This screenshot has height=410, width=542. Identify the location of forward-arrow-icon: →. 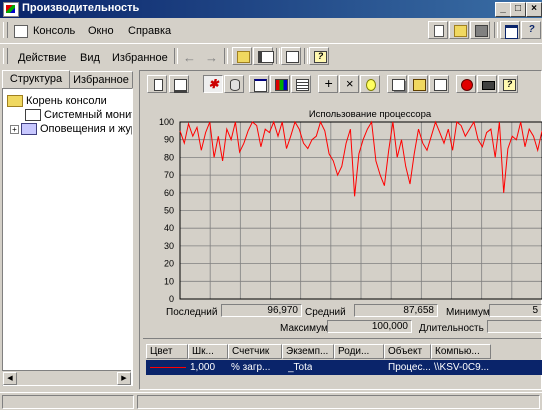
(211, 57).